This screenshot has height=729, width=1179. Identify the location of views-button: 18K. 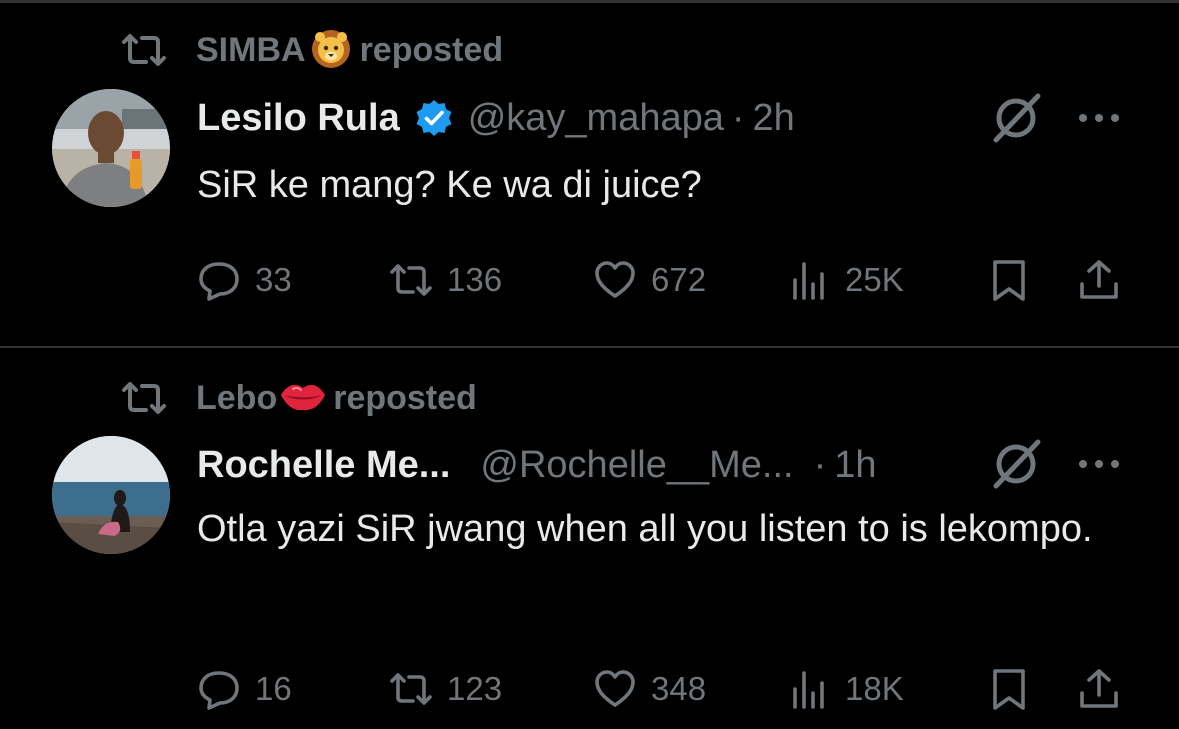
(845, 689).